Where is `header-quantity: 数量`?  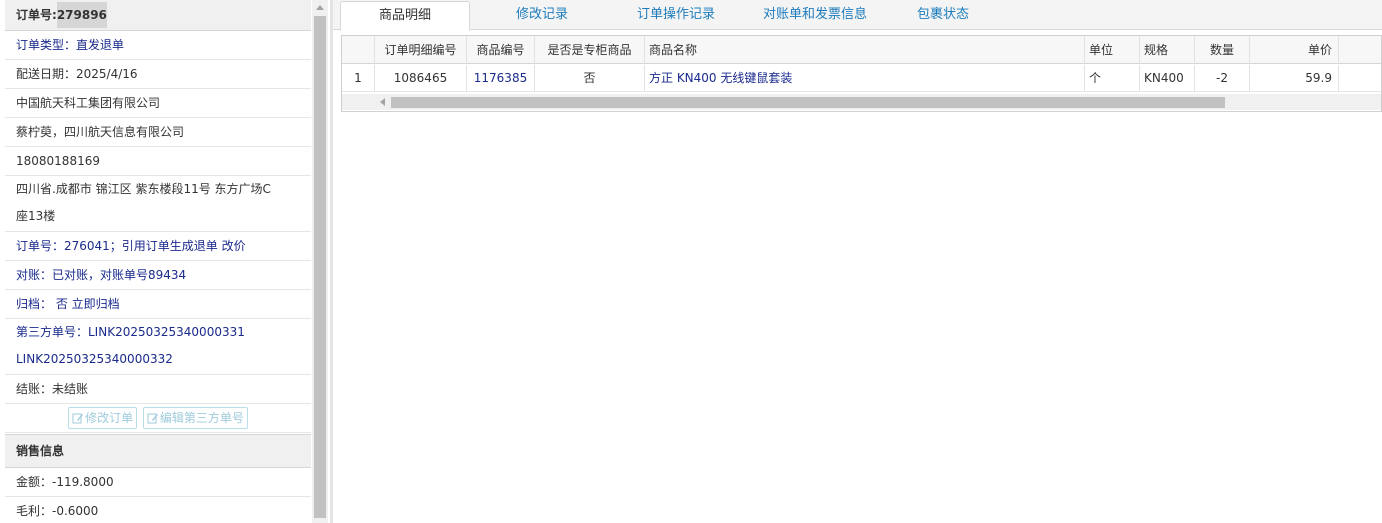 header-quantity: 数量 is located at coordinates (1222, 50).